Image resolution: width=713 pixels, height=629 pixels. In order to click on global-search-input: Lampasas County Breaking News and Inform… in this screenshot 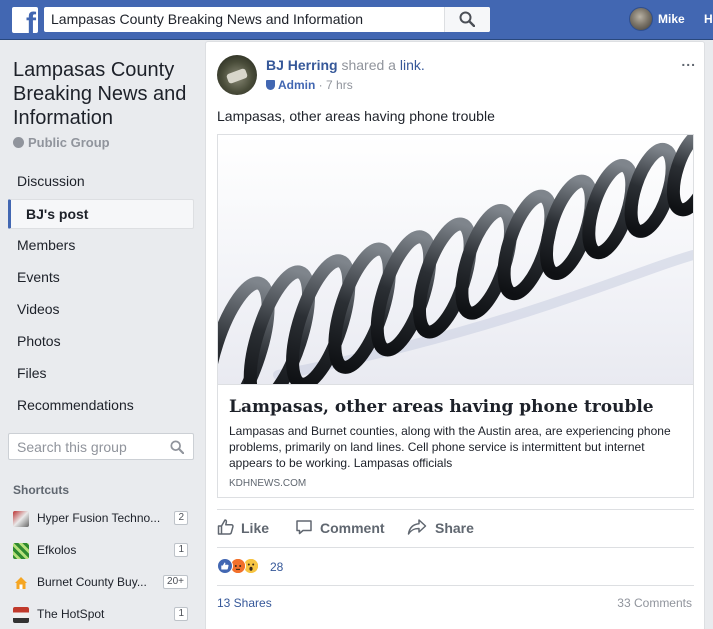, I will do `click(207, 19)`.